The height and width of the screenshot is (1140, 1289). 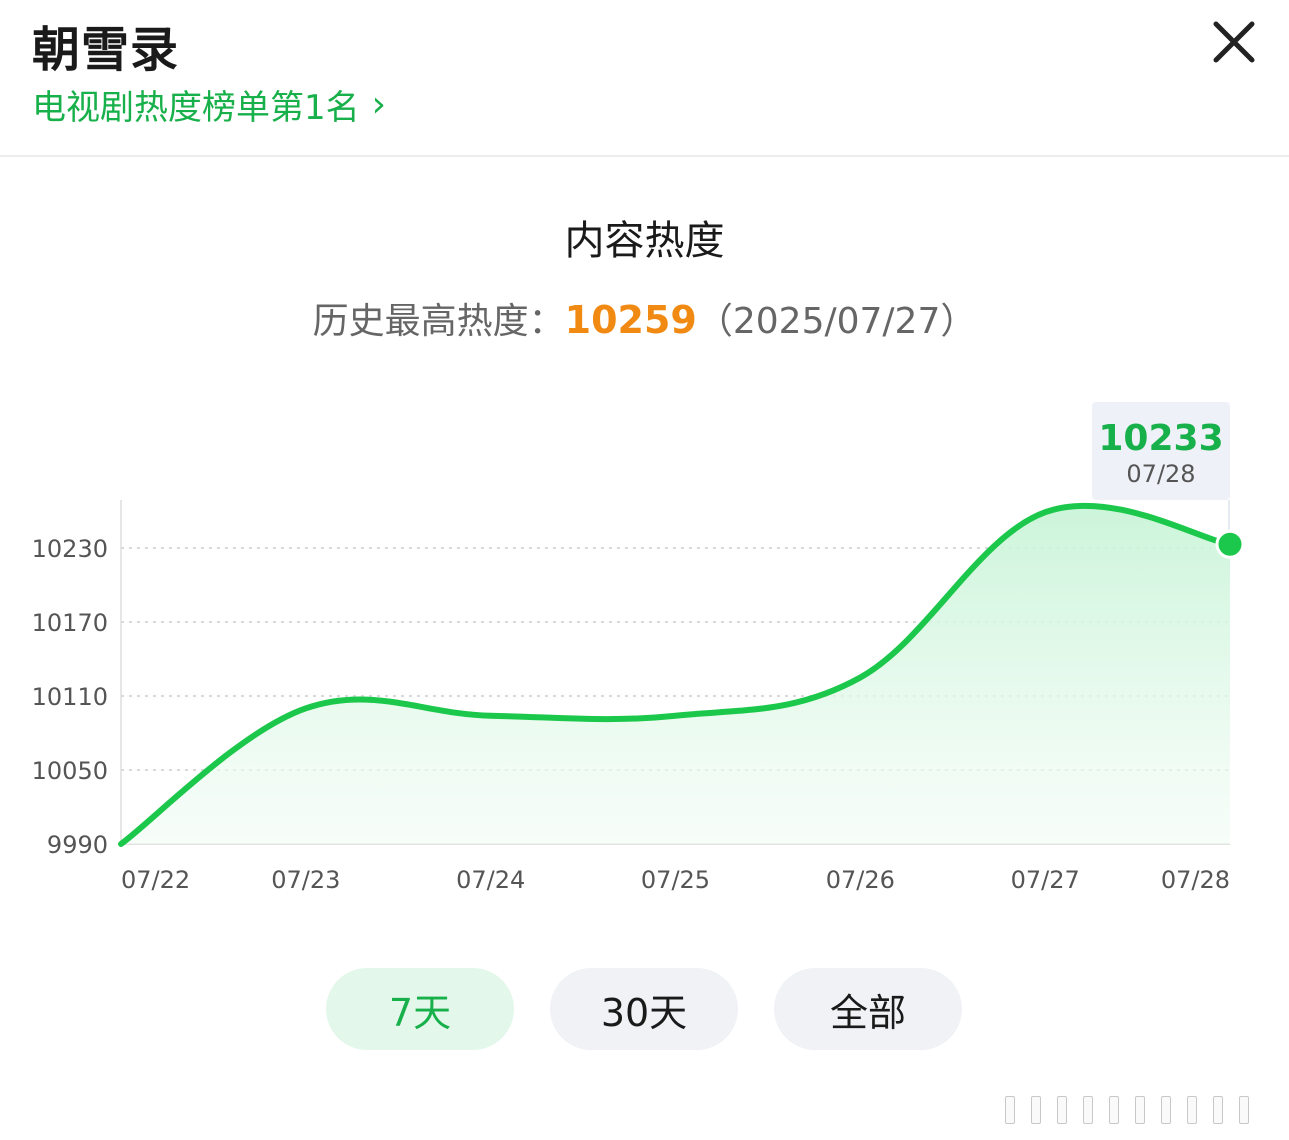 I want to click on chevron-right-icon: ›, so click(x=379, y=104).